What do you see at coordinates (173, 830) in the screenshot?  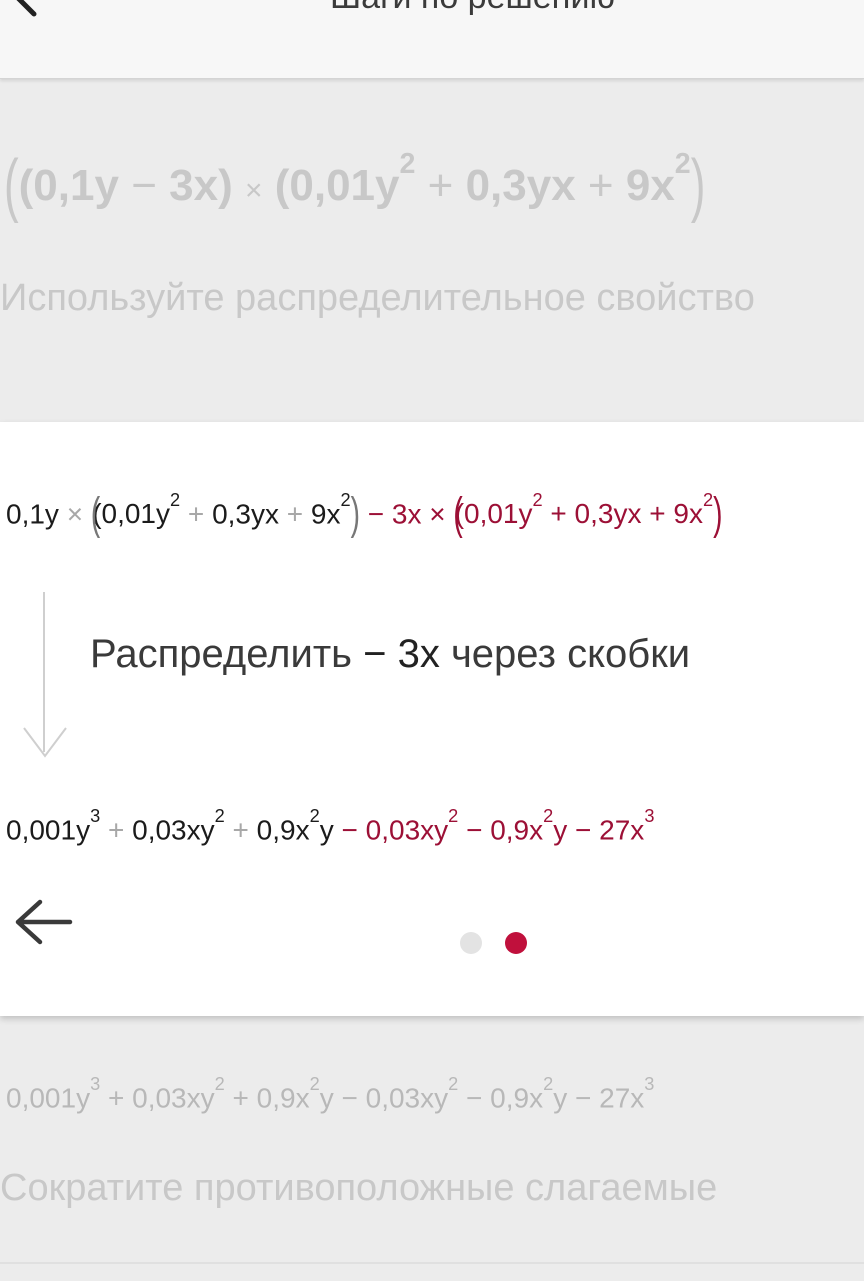 I see `term: 0,03xy` at bounding box center [173, 830].